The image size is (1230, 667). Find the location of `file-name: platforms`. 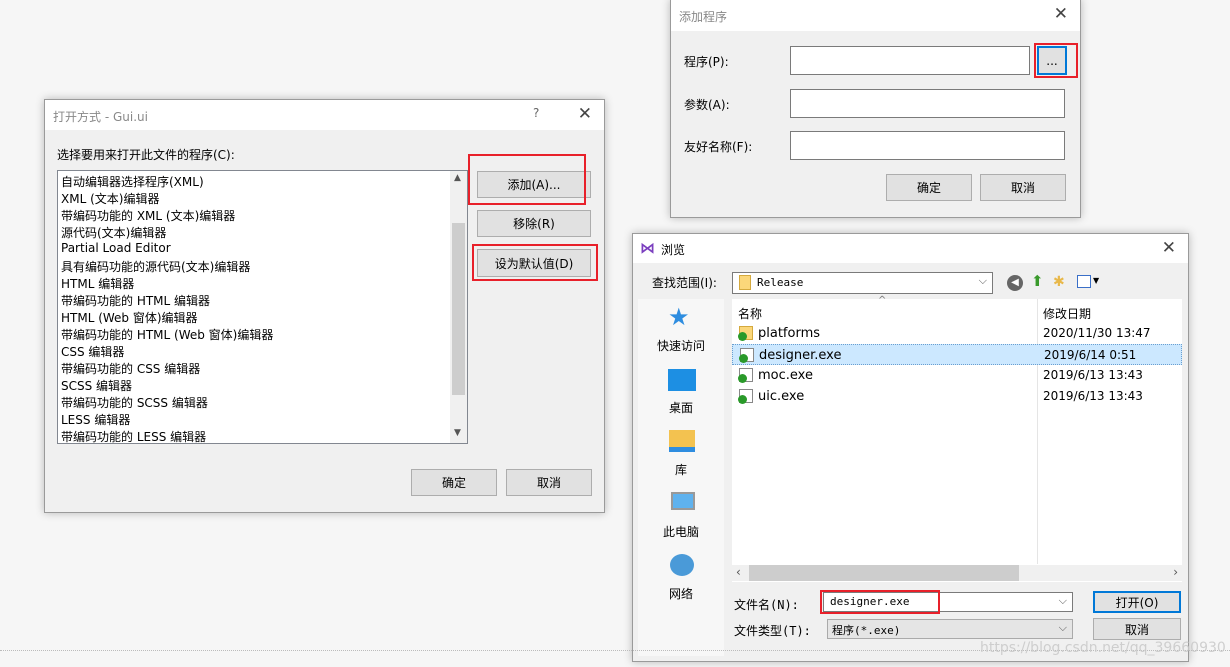

file-name: platforms is located at coordinates (789, 333).